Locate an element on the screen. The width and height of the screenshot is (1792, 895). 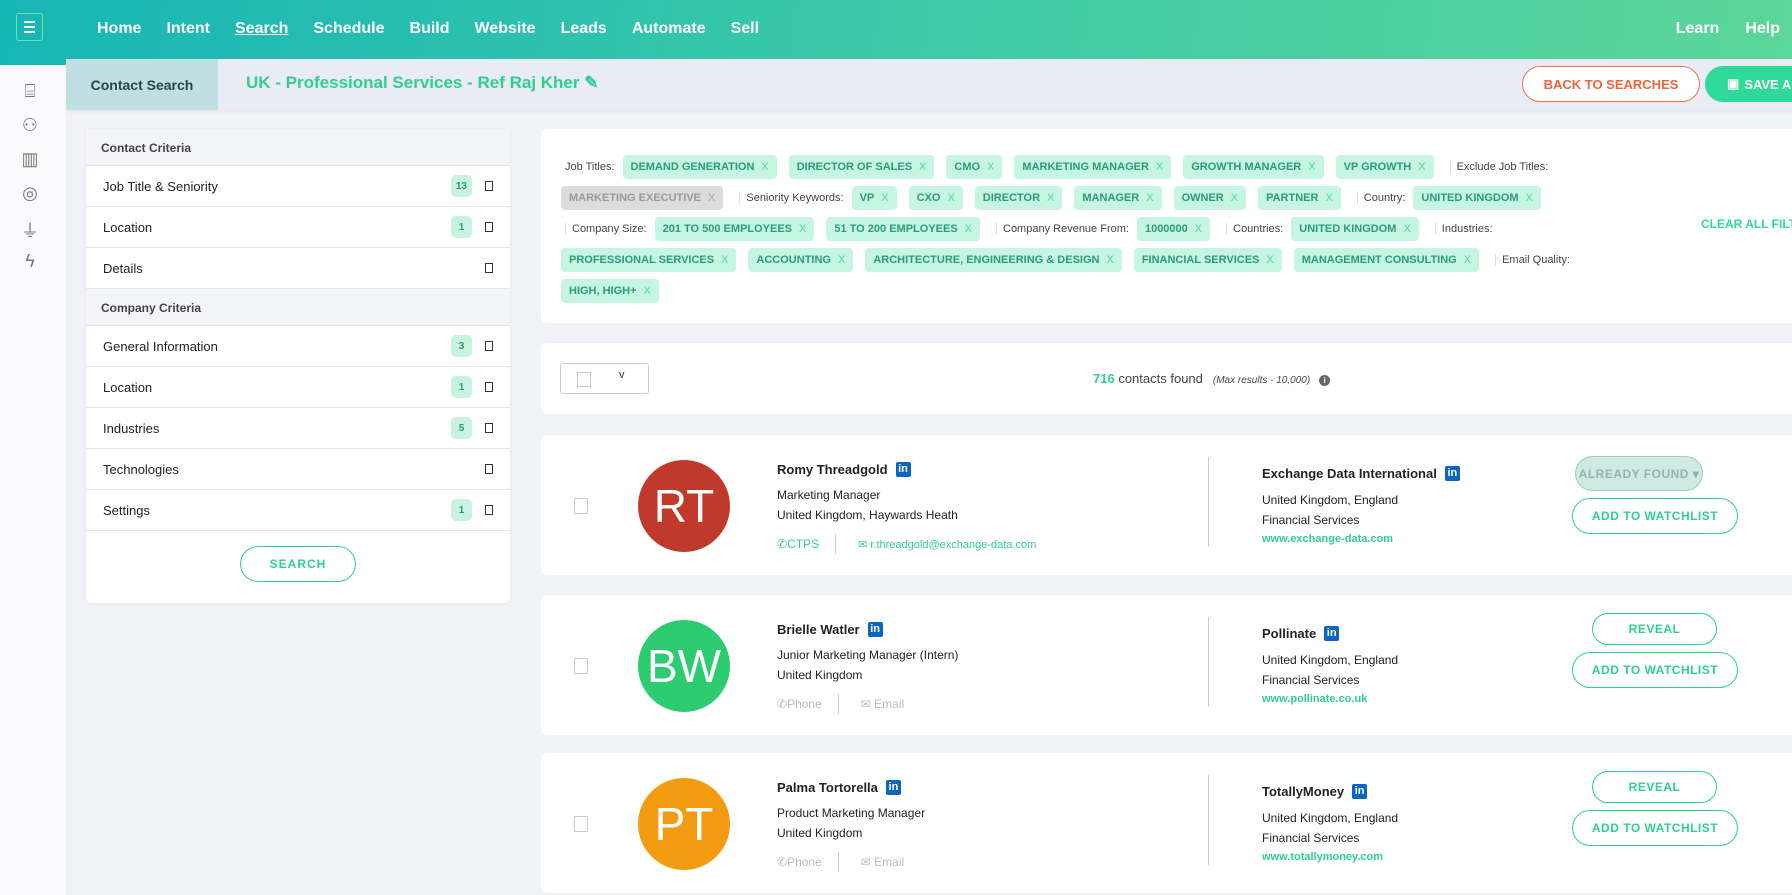
nav-item-intent: Intent is located at coordinates (188, 29).